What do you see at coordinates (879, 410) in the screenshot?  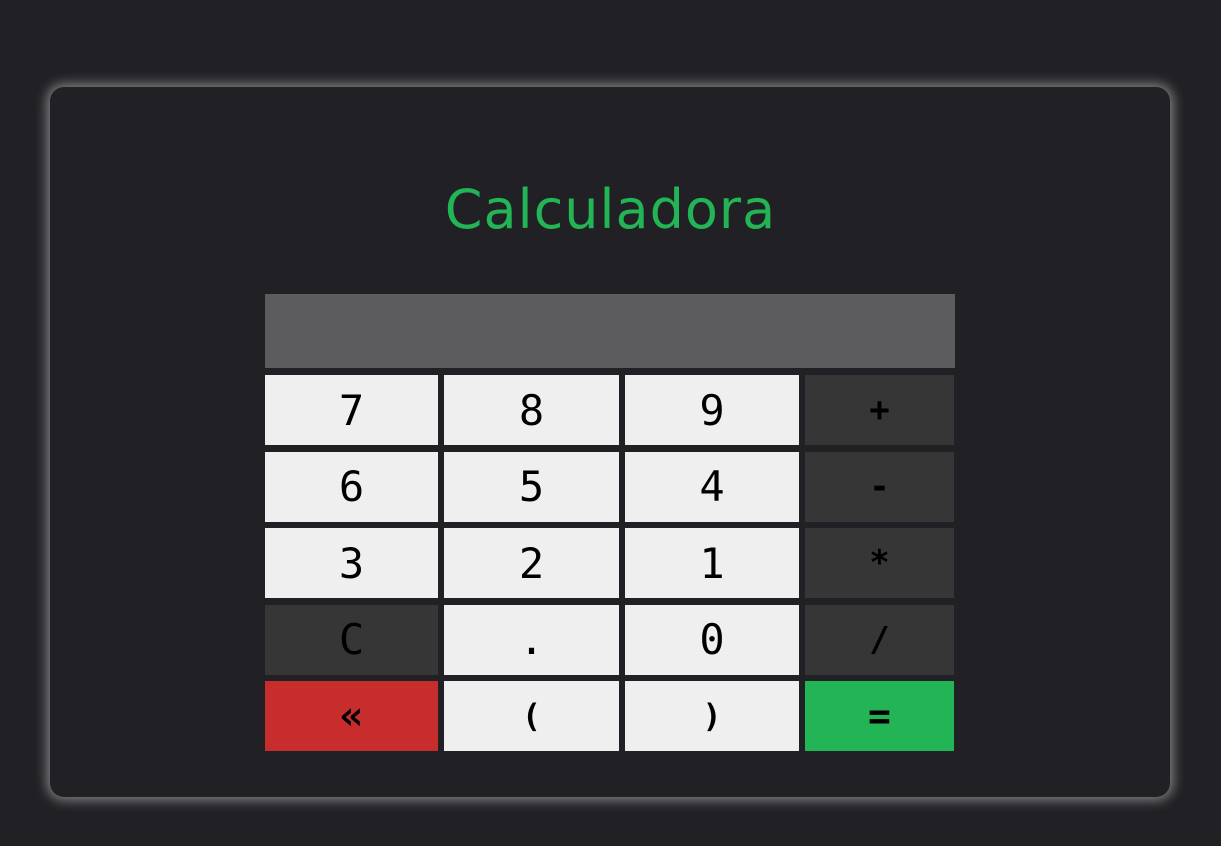 I see `key-plus: +` at bounding box center [879, 410].